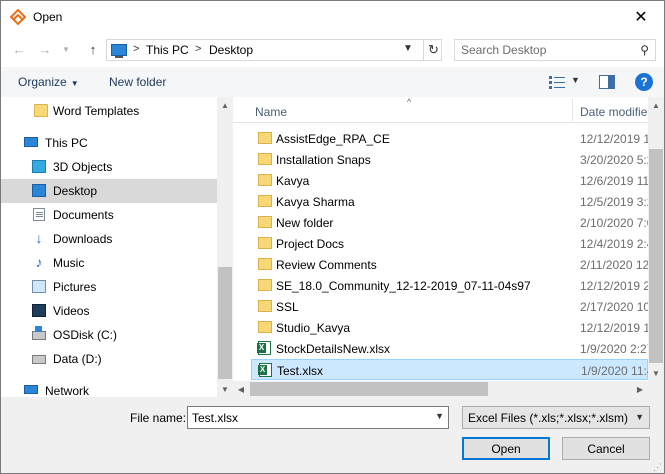 Image resolution: width=665 pixels, height=474 pixels. Describe the element at coordinates (452, 180) in the screenshot. I see `file-row: Kavya 12/6/2019 11:` at that location.